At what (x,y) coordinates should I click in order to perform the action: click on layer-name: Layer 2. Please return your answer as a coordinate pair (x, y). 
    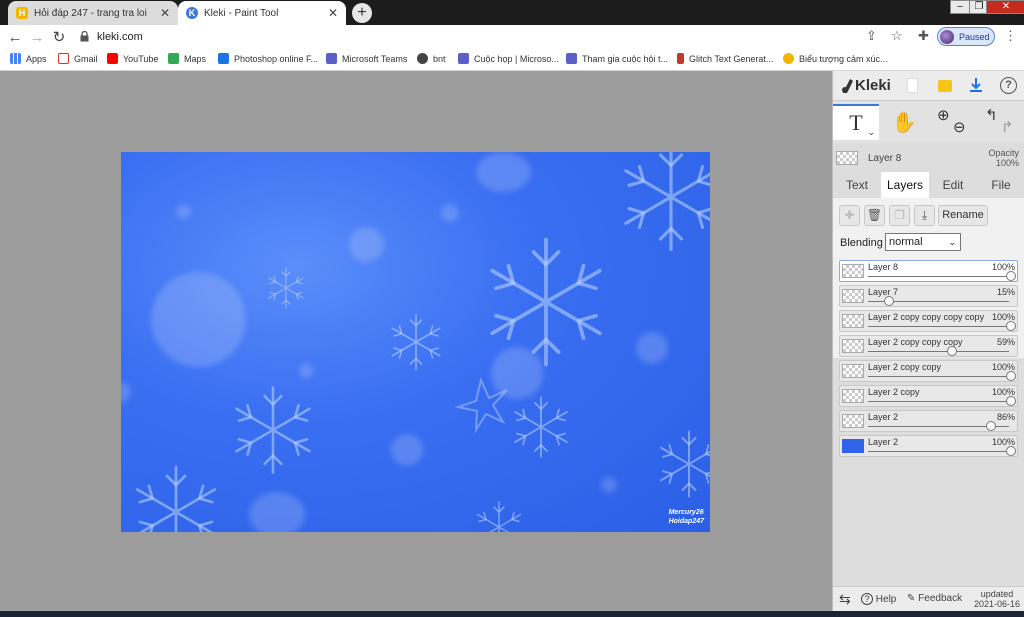
    Looking at the image, I should click on (883, 417).